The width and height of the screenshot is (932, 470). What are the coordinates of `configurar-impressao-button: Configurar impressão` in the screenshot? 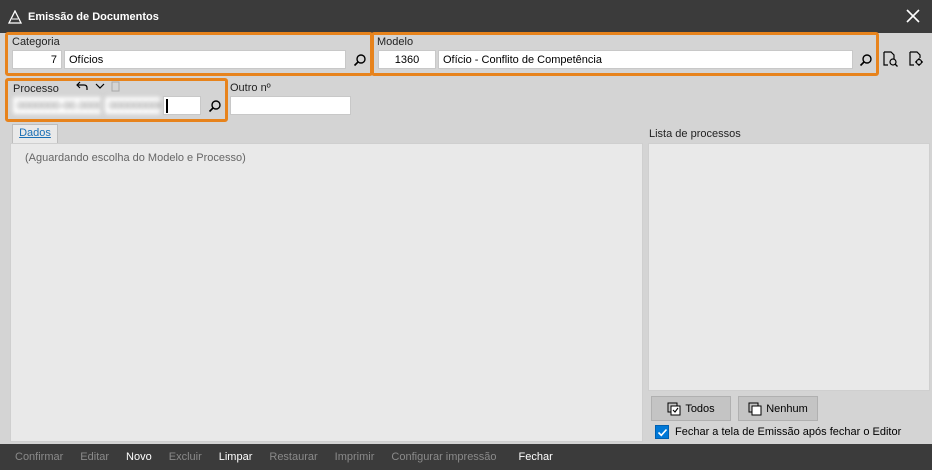 It's located at (443, 457).